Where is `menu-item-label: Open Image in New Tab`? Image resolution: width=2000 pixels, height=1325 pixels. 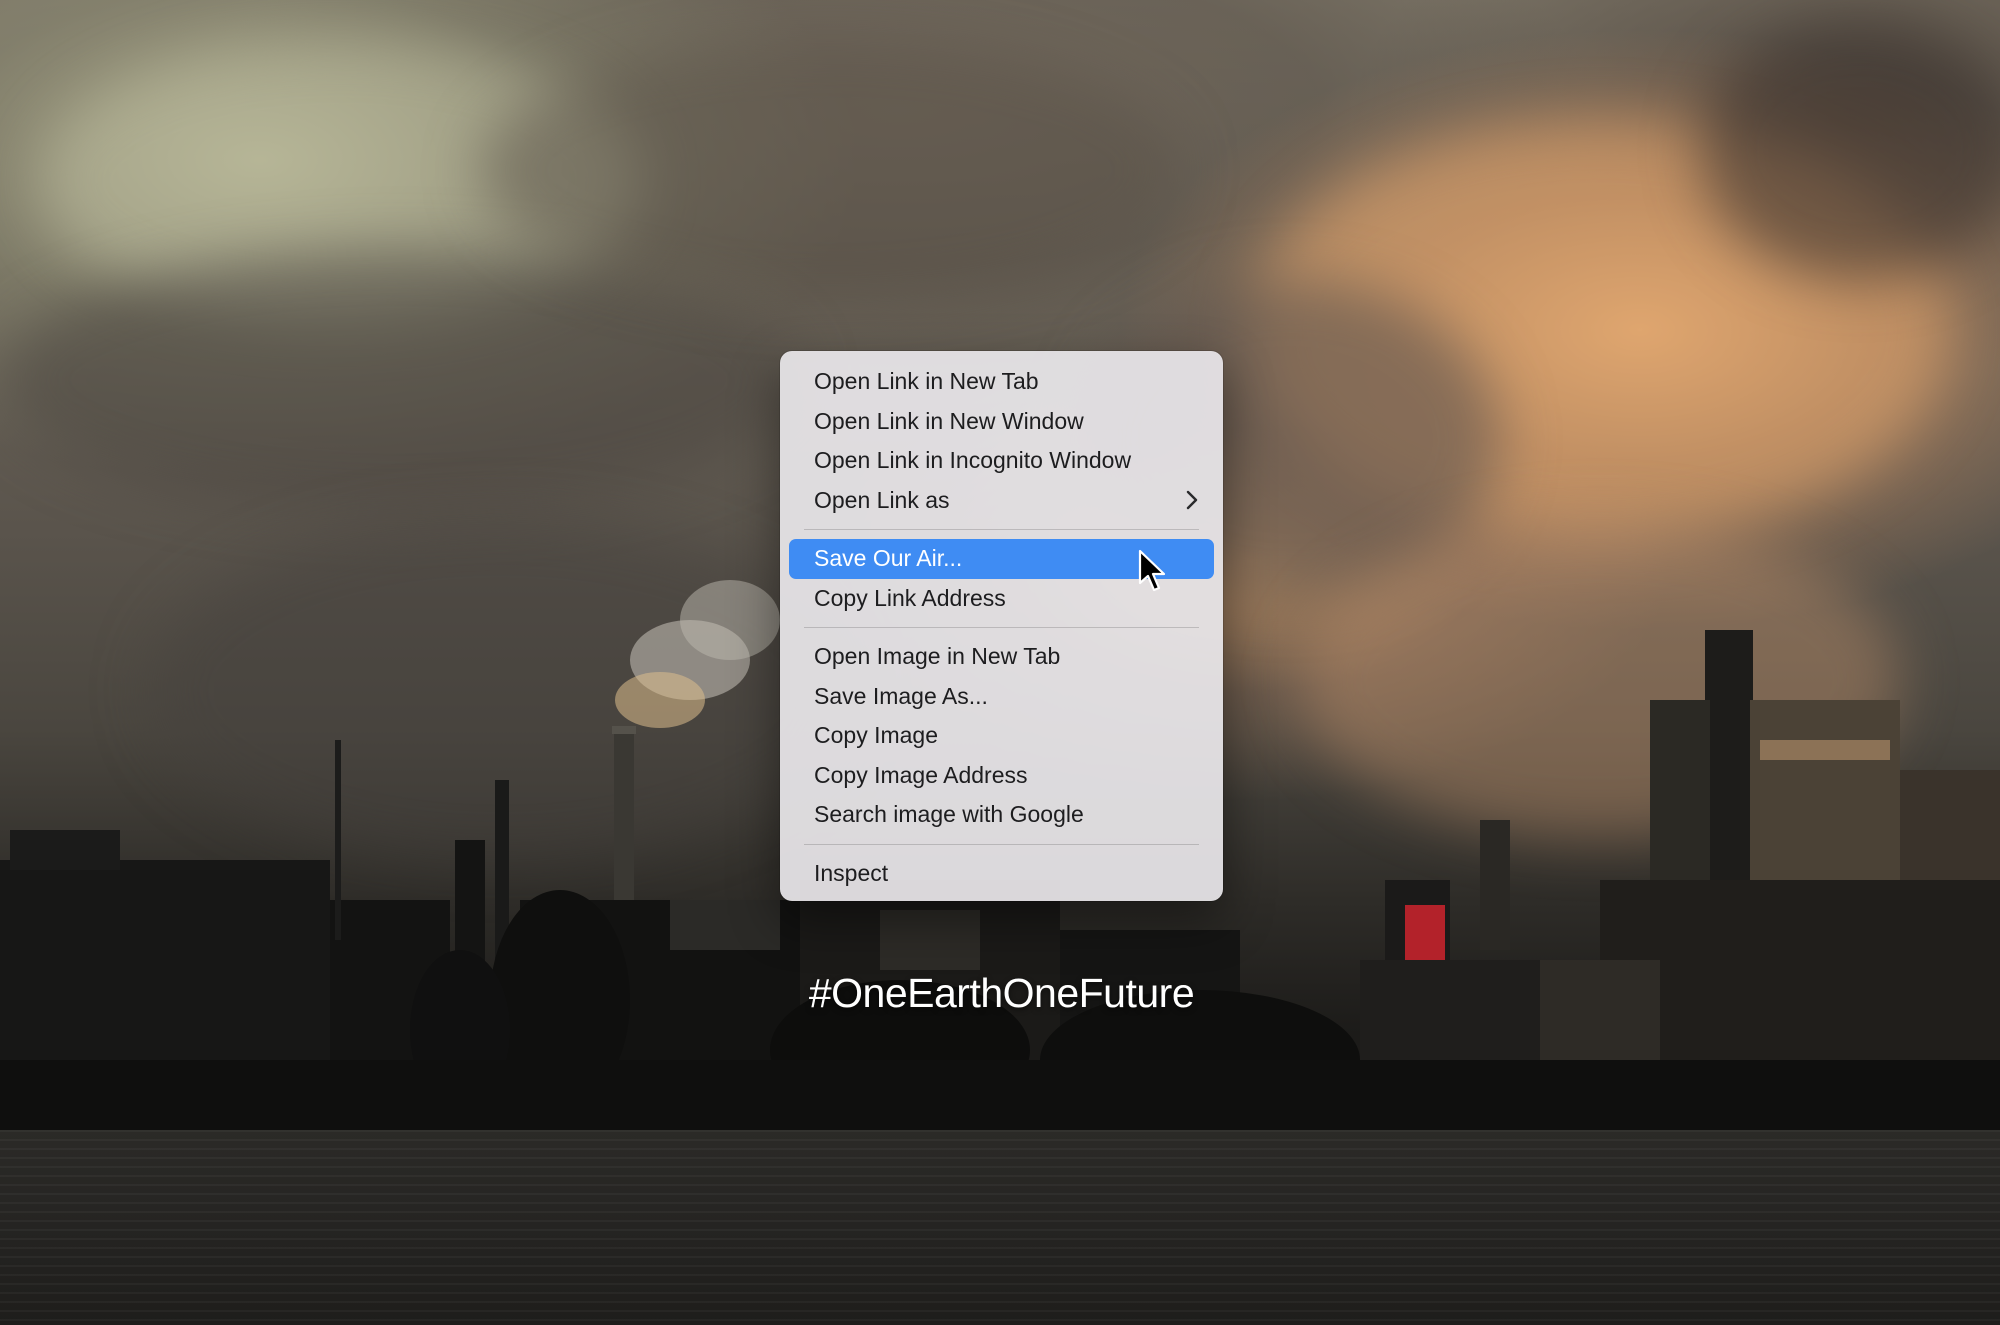 menu-item-label: Open Image in New Tab is located at coordinates (937, 656).